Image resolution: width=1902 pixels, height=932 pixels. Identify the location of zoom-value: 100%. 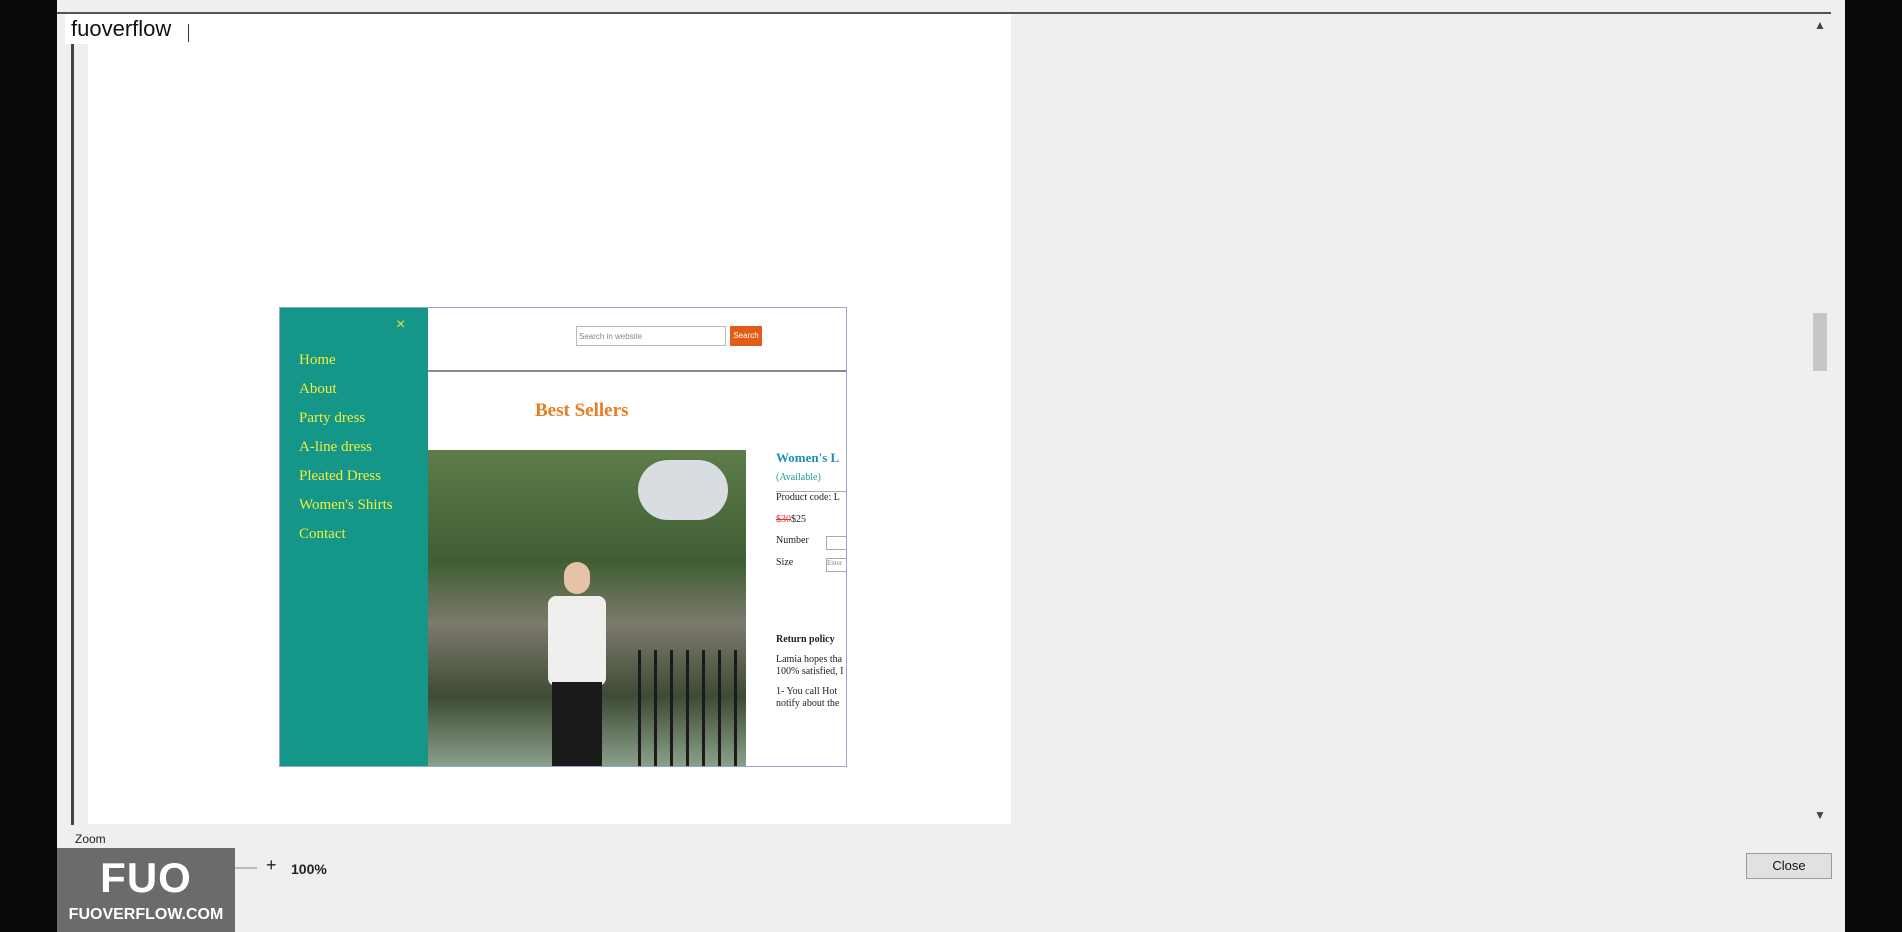
(309, 869).